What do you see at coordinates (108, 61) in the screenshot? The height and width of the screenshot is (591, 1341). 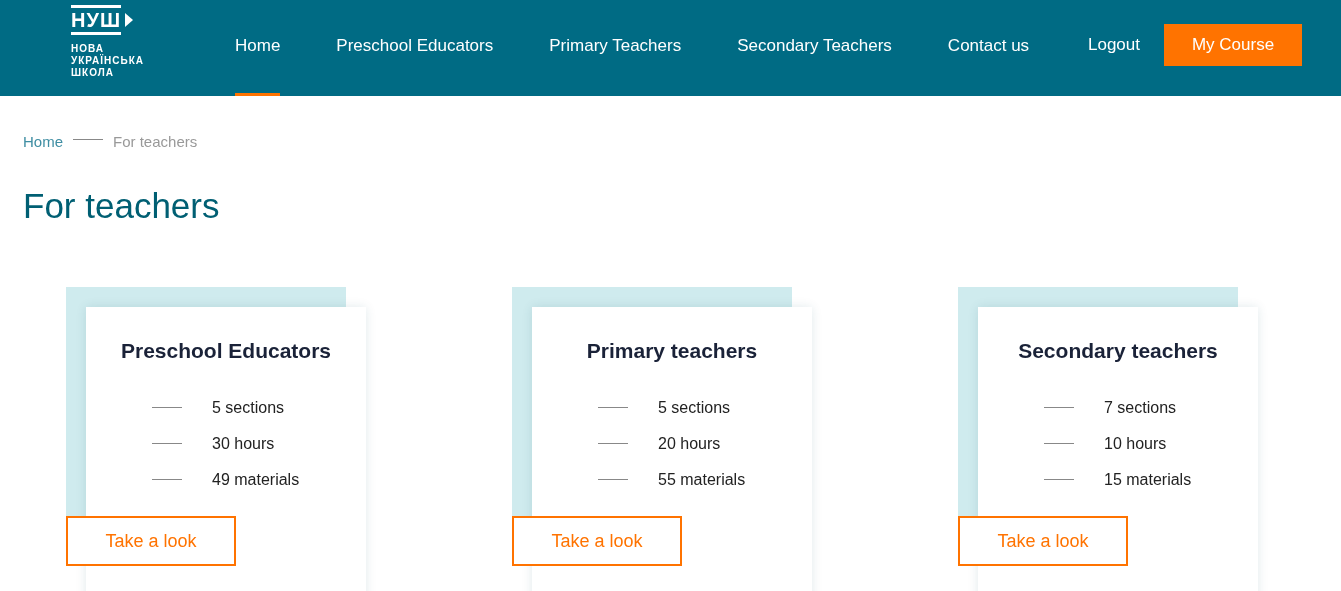 I see `logo-text: УКРАЇНСЬКА` at bounding box center [108, 61].